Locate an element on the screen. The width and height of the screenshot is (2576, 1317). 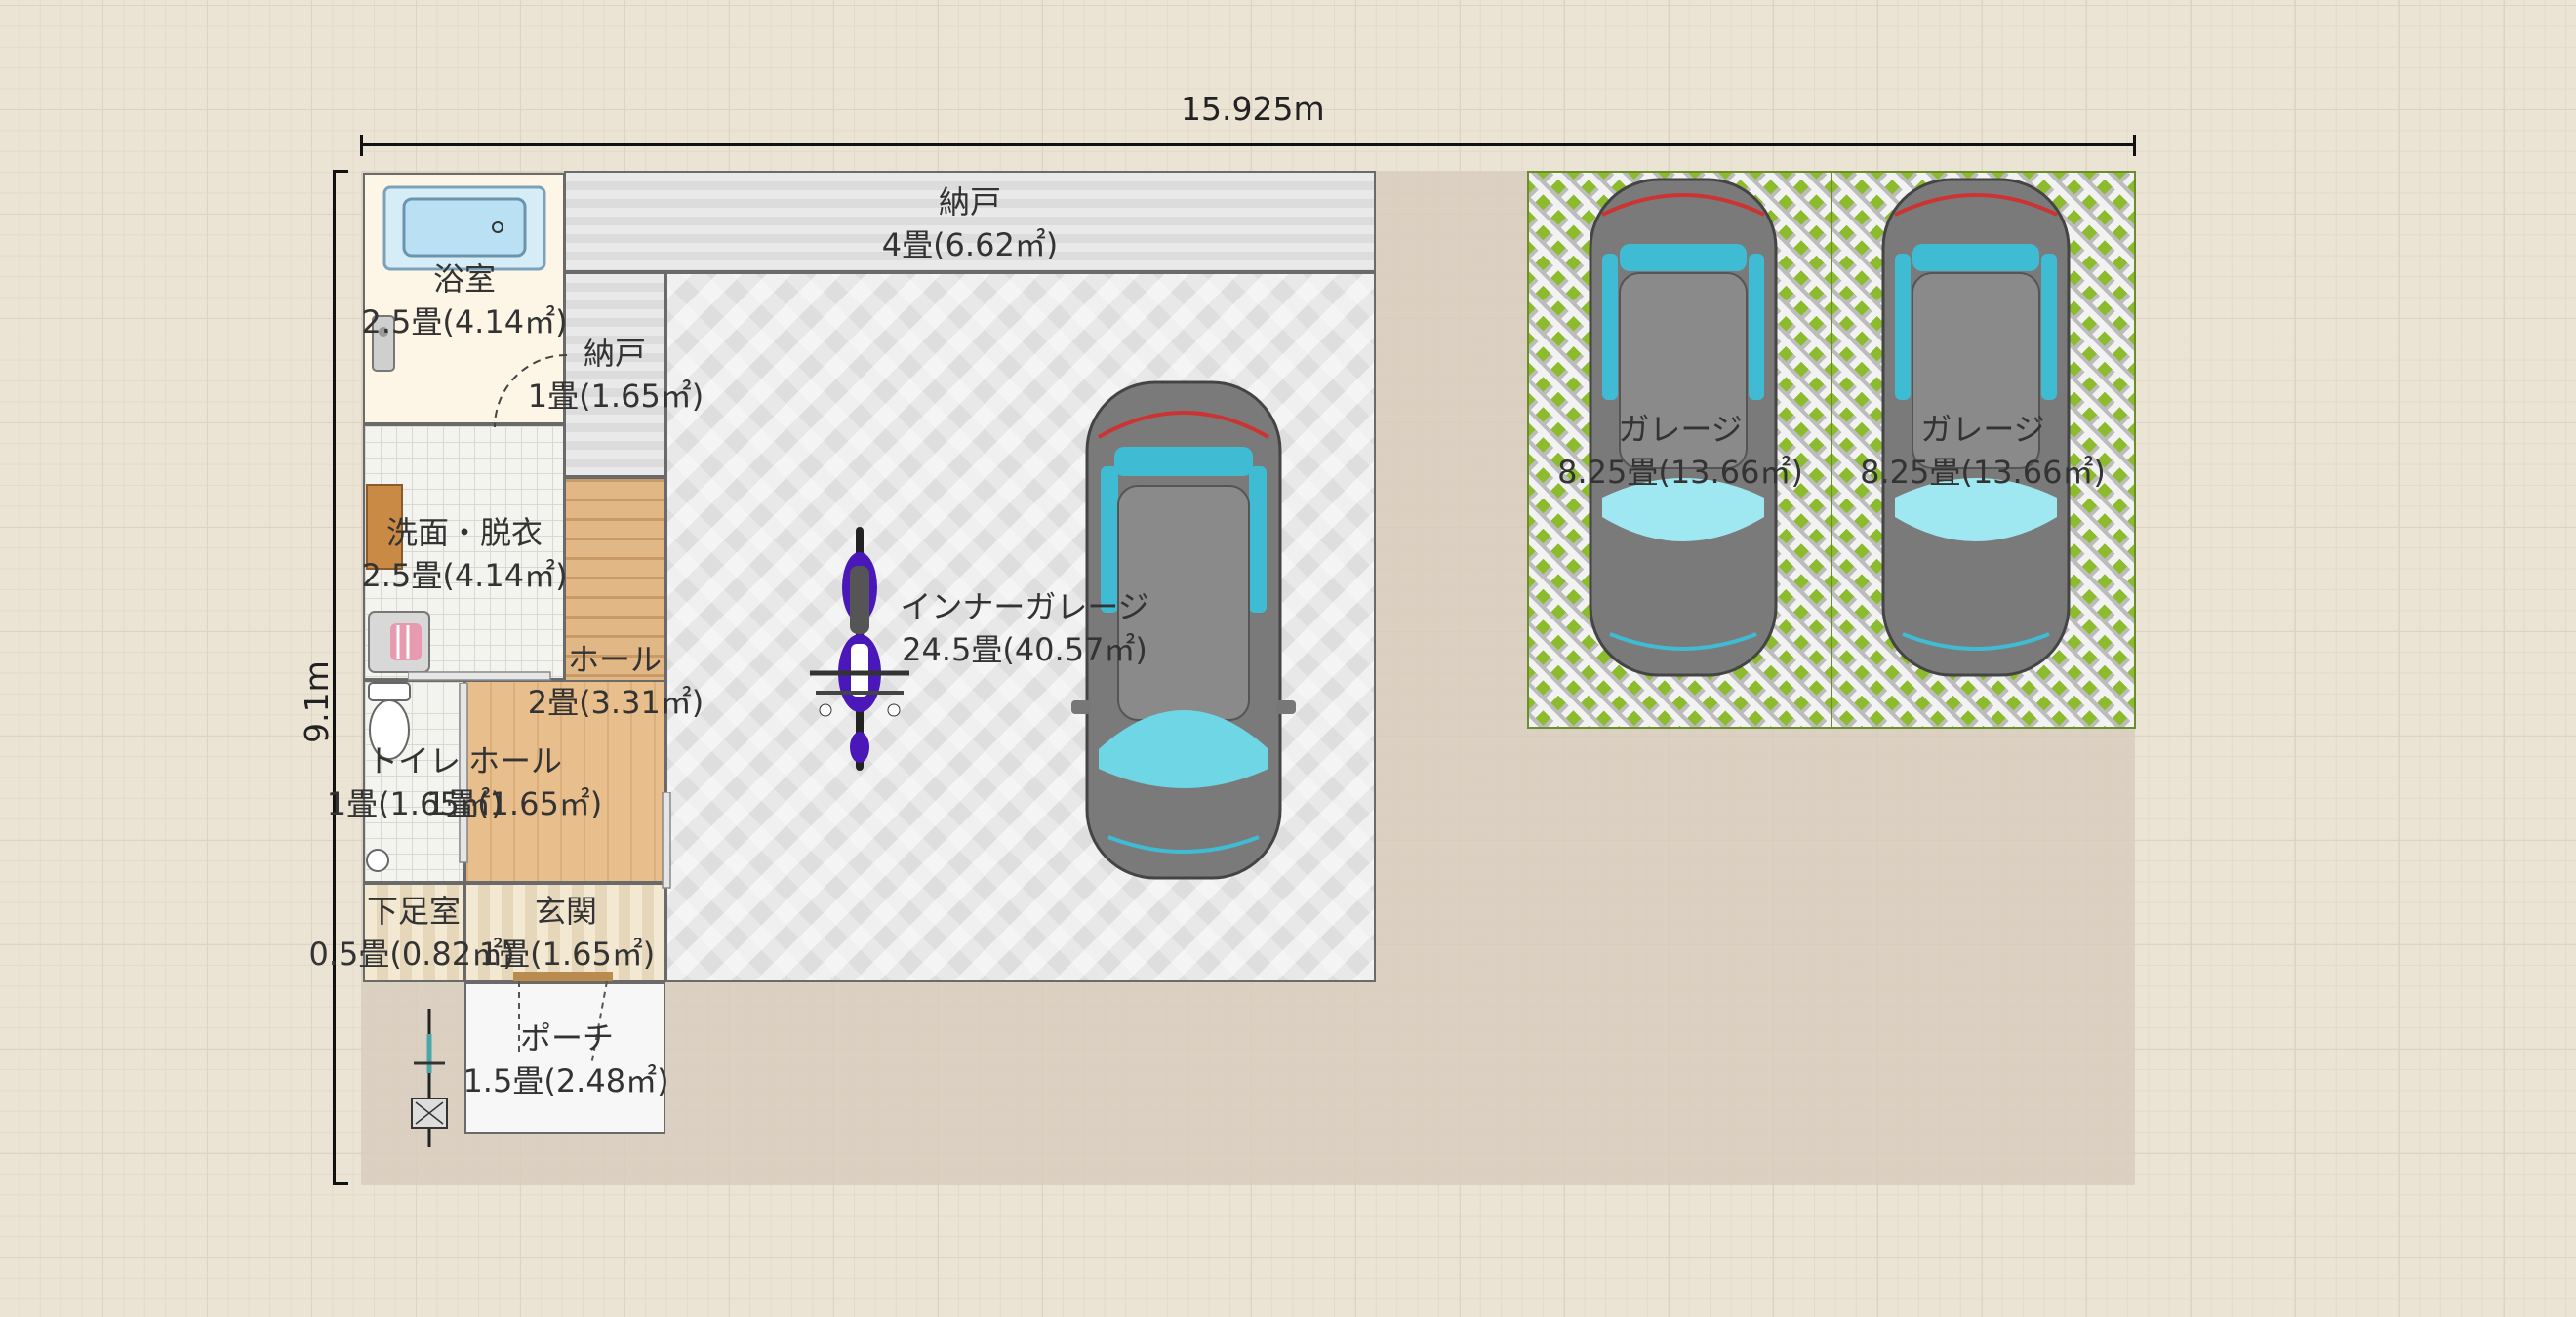
height-dimension-tick-bottom is located at coordinates (340, 1183).